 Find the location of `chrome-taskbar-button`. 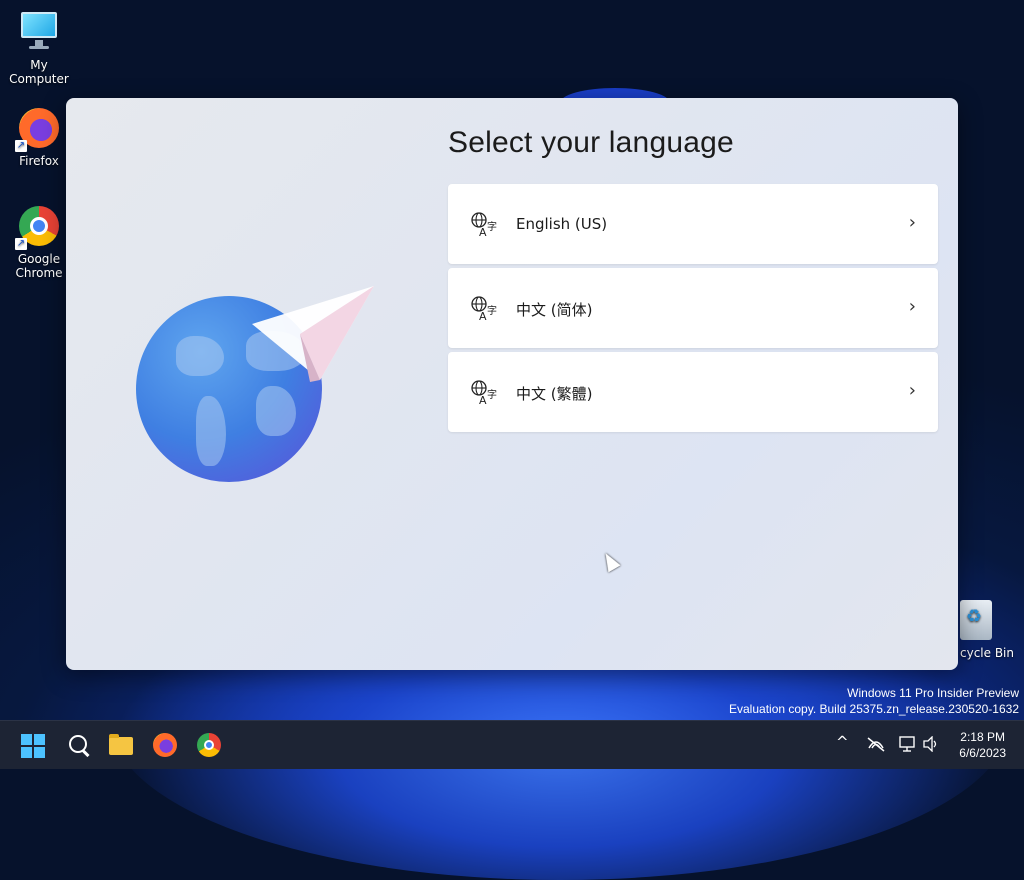

chrome-taskbar-button is located at coordinates (209, 745).